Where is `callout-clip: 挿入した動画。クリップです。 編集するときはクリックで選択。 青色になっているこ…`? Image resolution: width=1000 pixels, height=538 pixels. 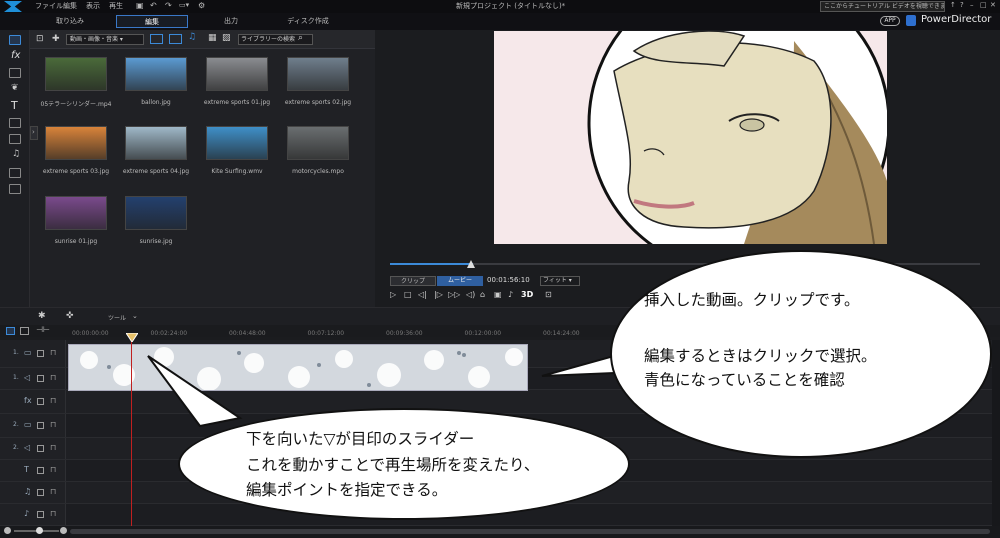
callout-clip: 挿入した動画。クリップです。 編集するときはクリックで選択。 青色になっているこ… is located at coordinates (801, 354).